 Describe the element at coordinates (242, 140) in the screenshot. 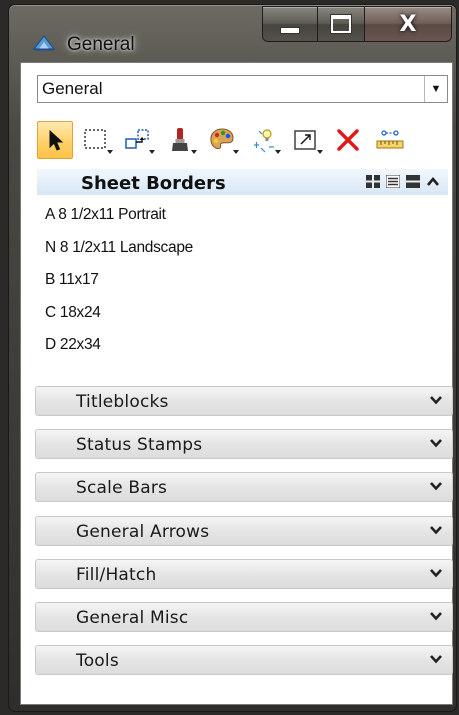

I see `toolbar` at that location.